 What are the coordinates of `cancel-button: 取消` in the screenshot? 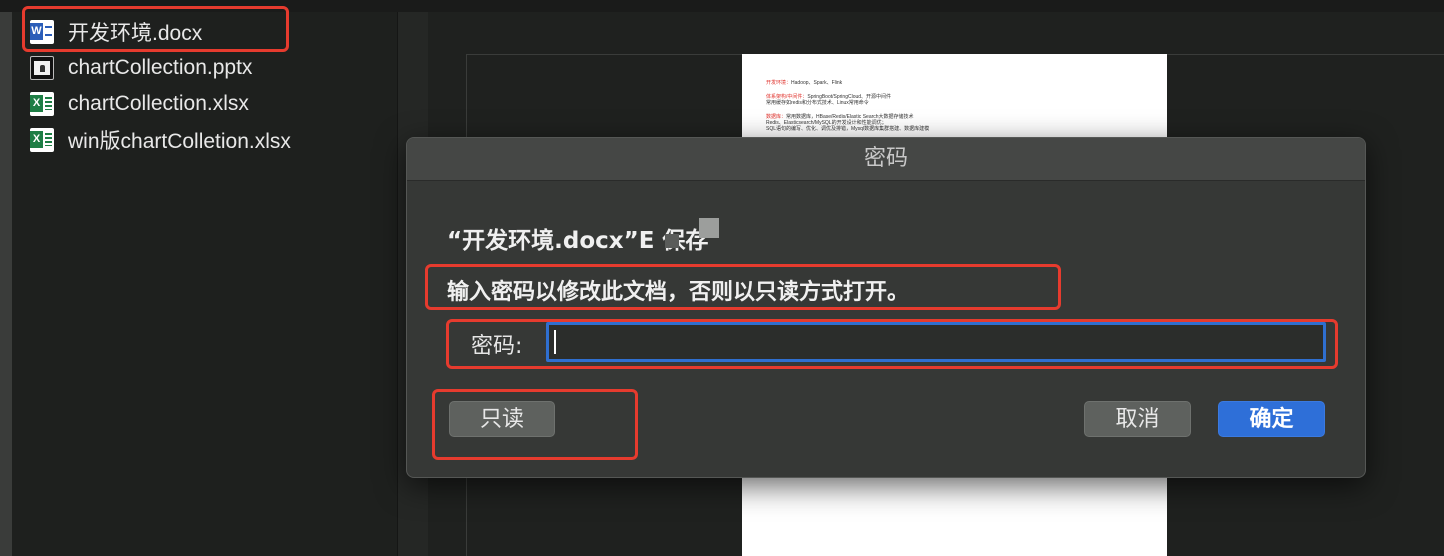 It's located at (1137, 419).